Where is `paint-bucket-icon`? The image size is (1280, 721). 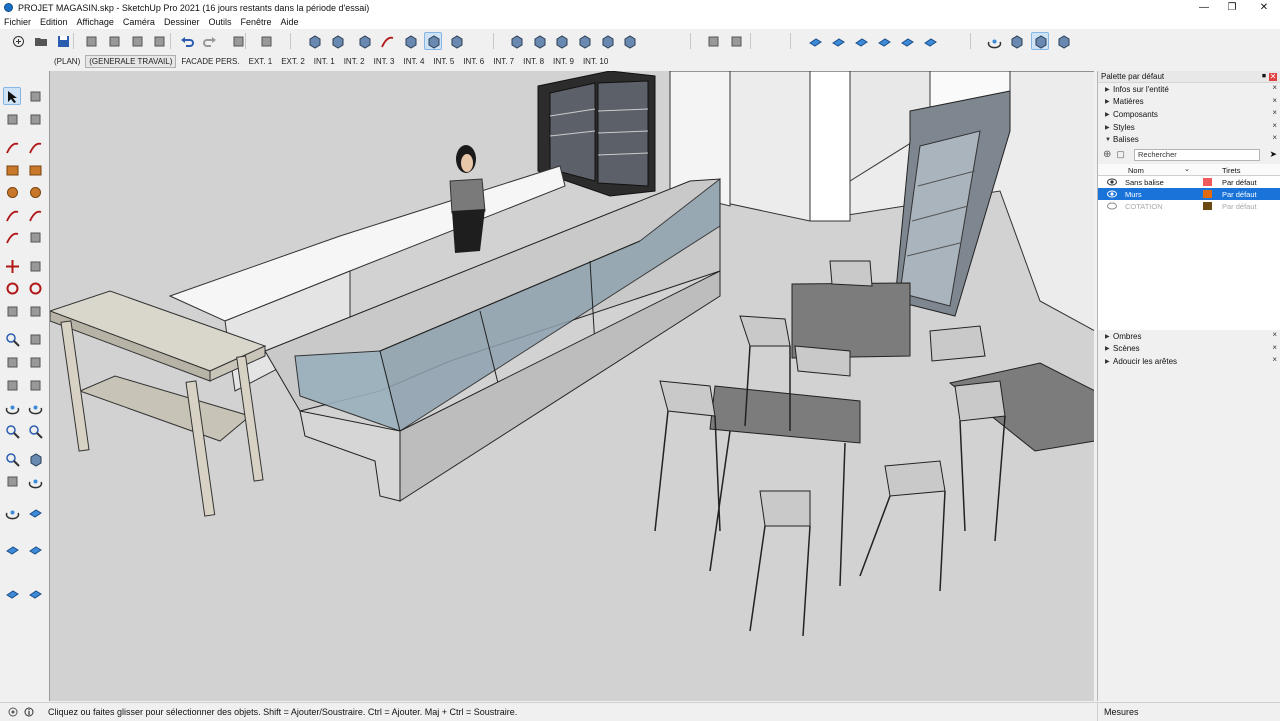
paint-bucket-icon is located at coordinates (12, 119).